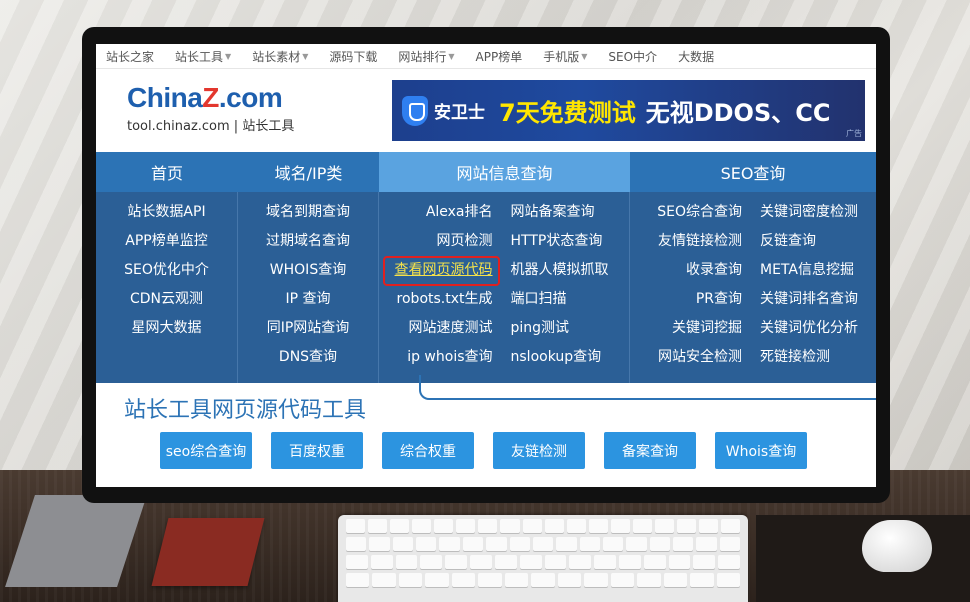  What do you see at coordinates (753, 172) in the screenshot?
I see `menu-tab-seo: SEO查询` at bounding box center [753, 172].